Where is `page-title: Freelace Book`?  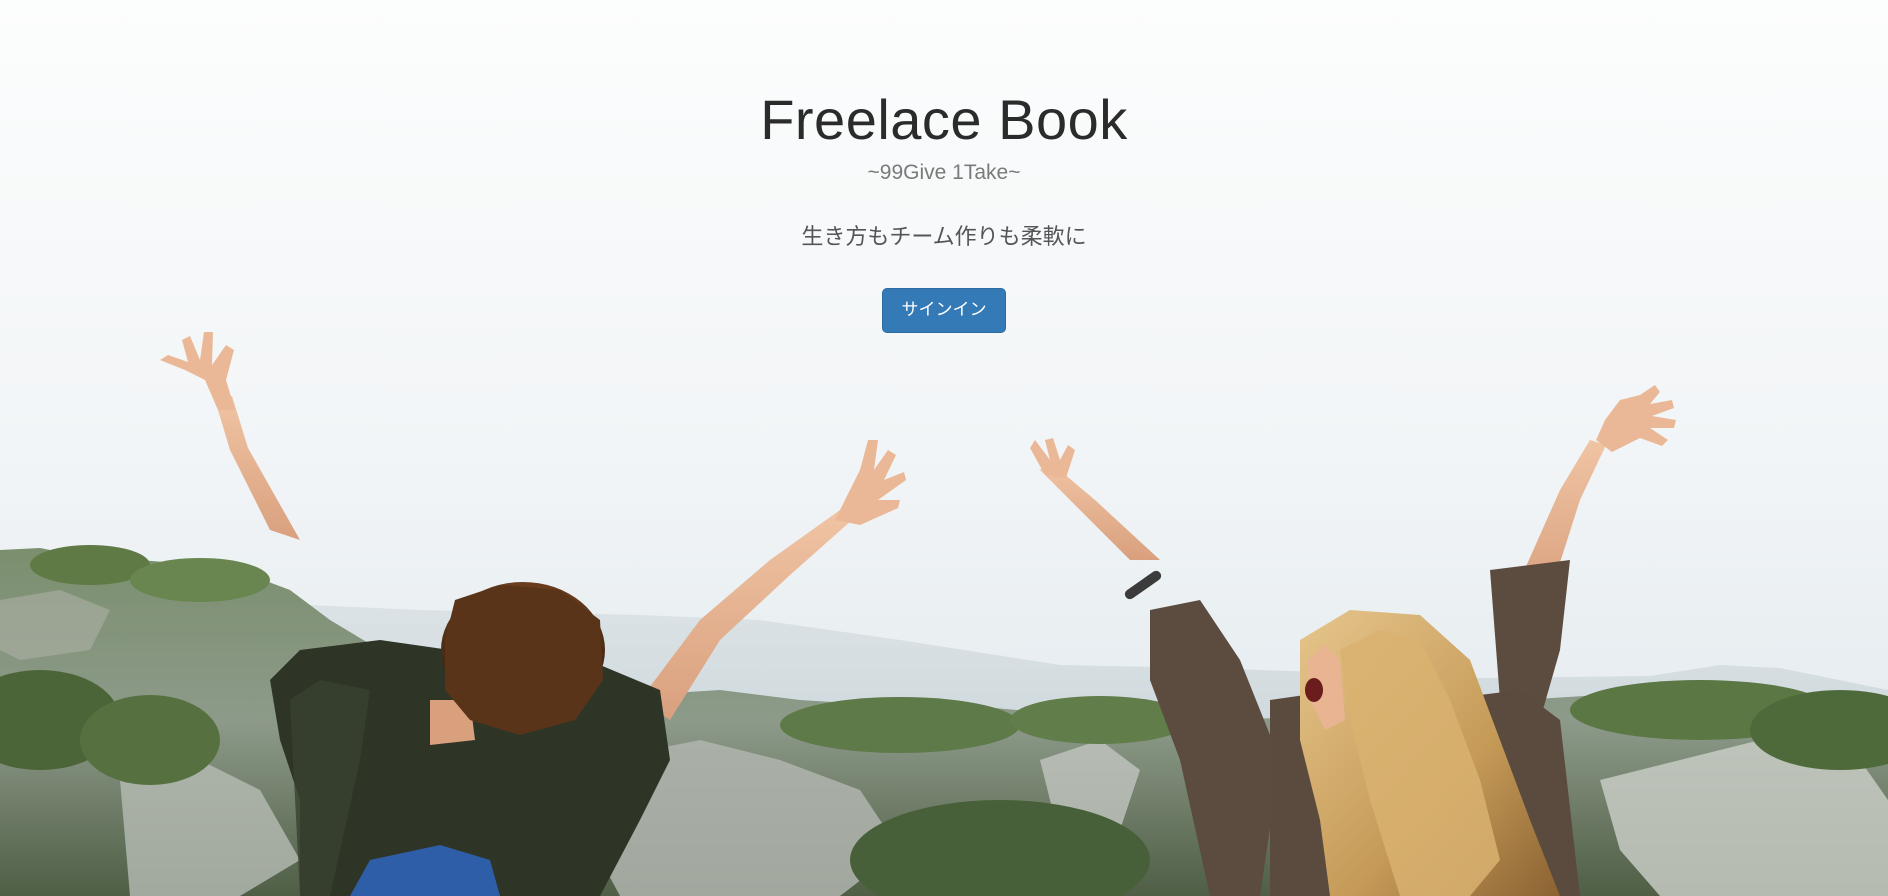 page-title: Freelace Book is located at coordinates (944, 119).